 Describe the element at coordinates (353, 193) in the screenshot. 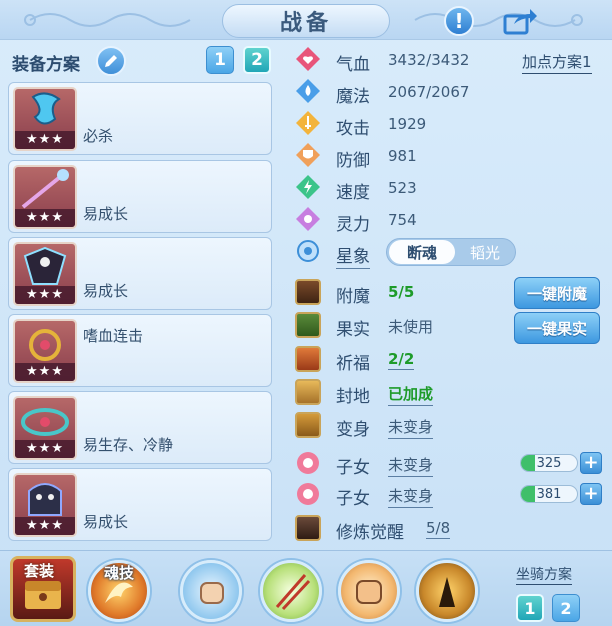

I see `stat-label-speed: 速度` at that location.